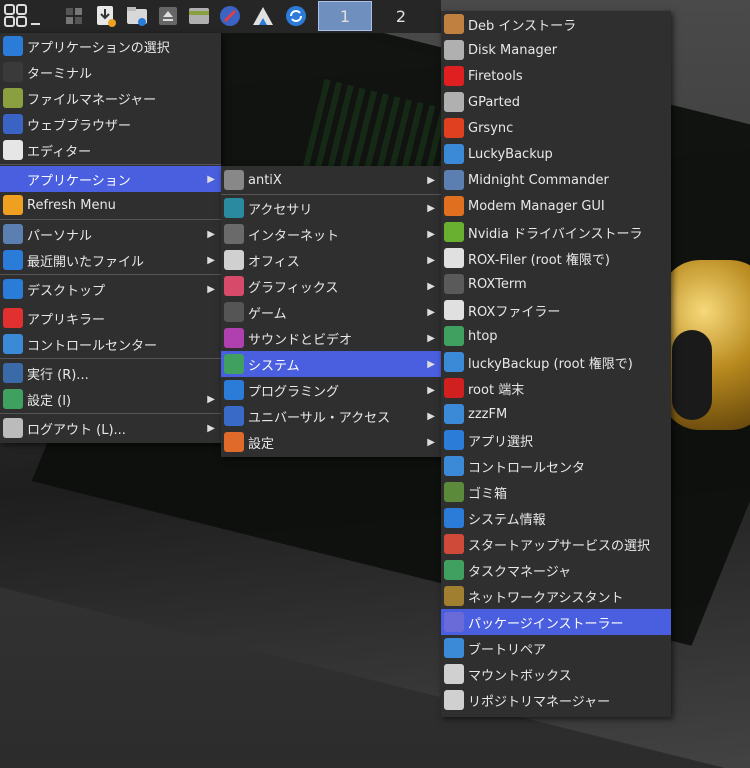  What do you see at coordinates (331, 208) in the screenshot?
I see `apps-menu-item: アクセサリ ▶` at bounding box center [331, 208].